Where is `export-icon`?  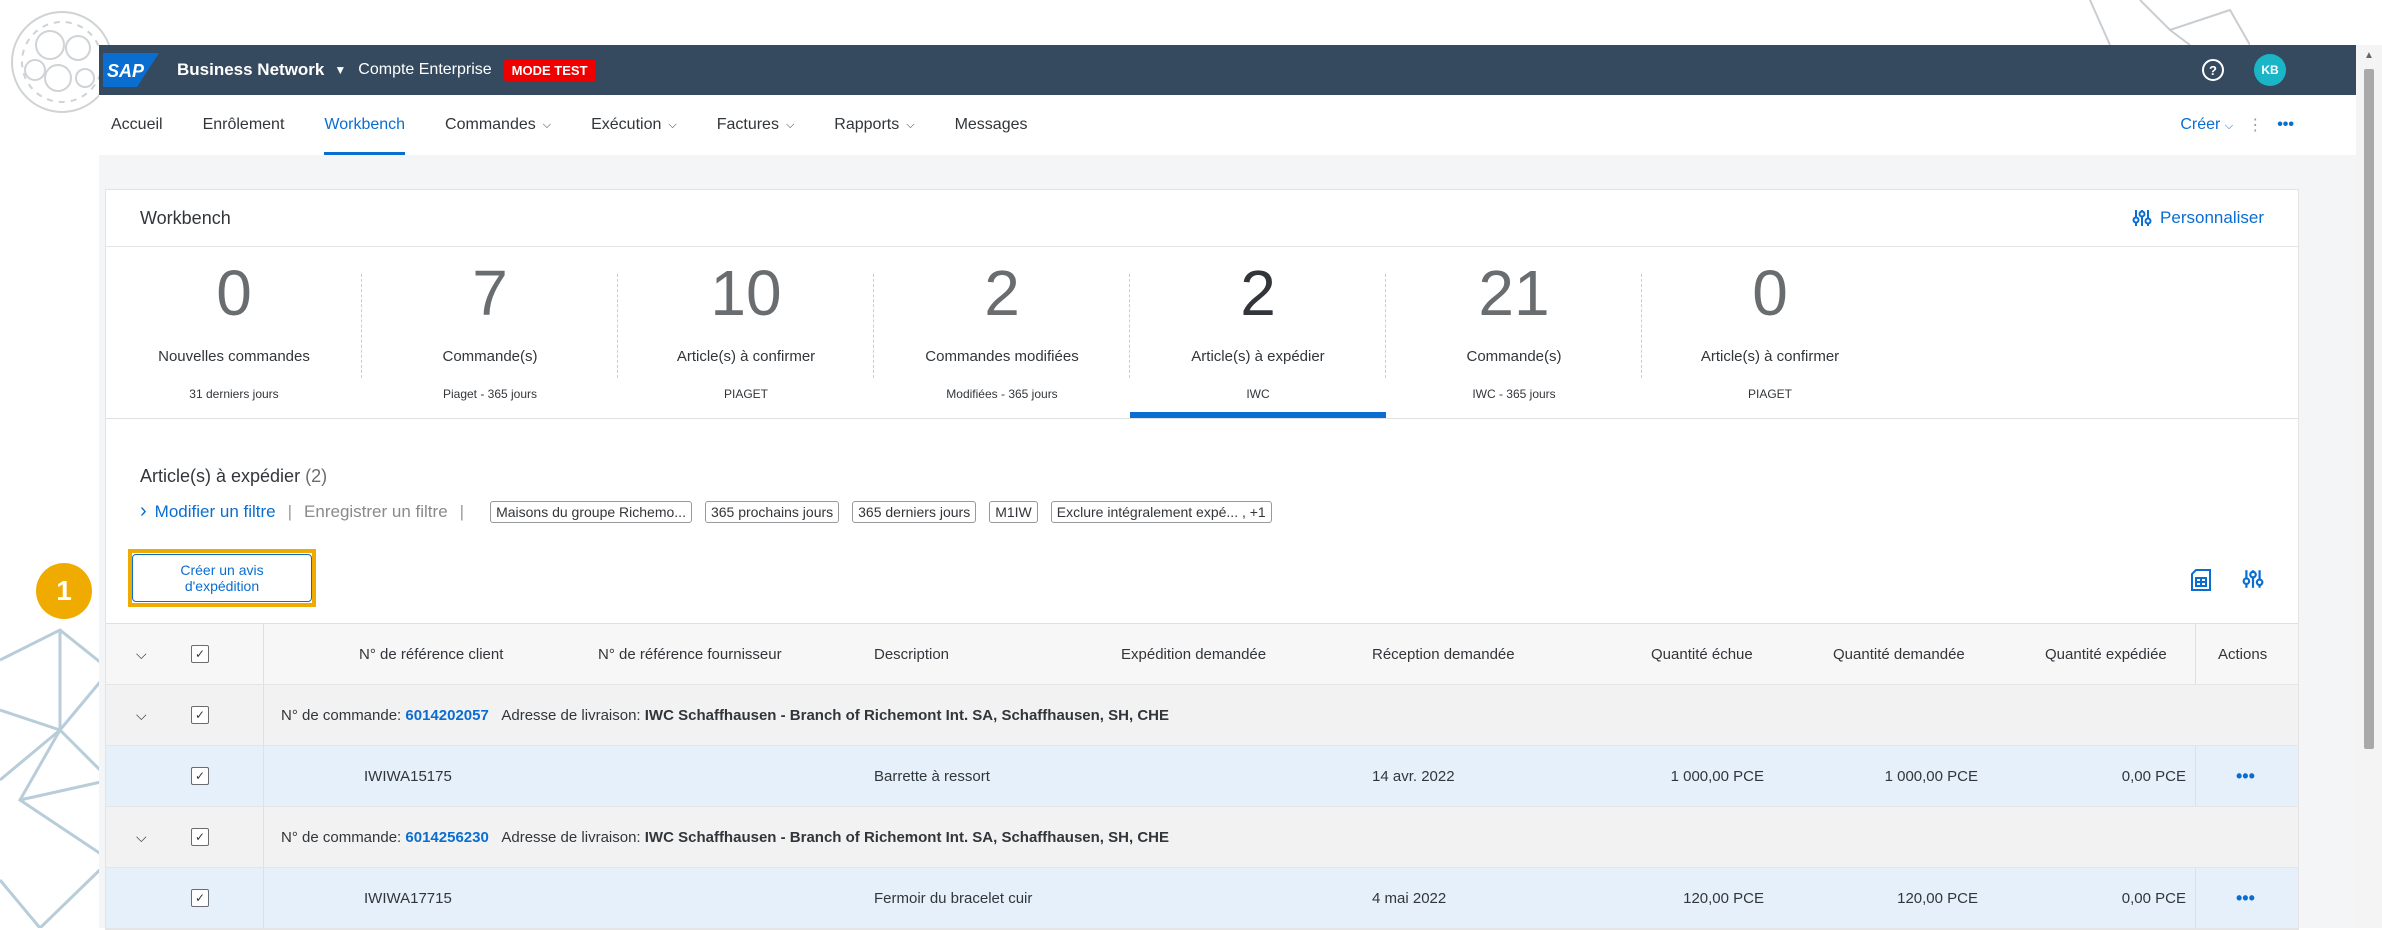 export-icon is located at coordinates (2201, 580).